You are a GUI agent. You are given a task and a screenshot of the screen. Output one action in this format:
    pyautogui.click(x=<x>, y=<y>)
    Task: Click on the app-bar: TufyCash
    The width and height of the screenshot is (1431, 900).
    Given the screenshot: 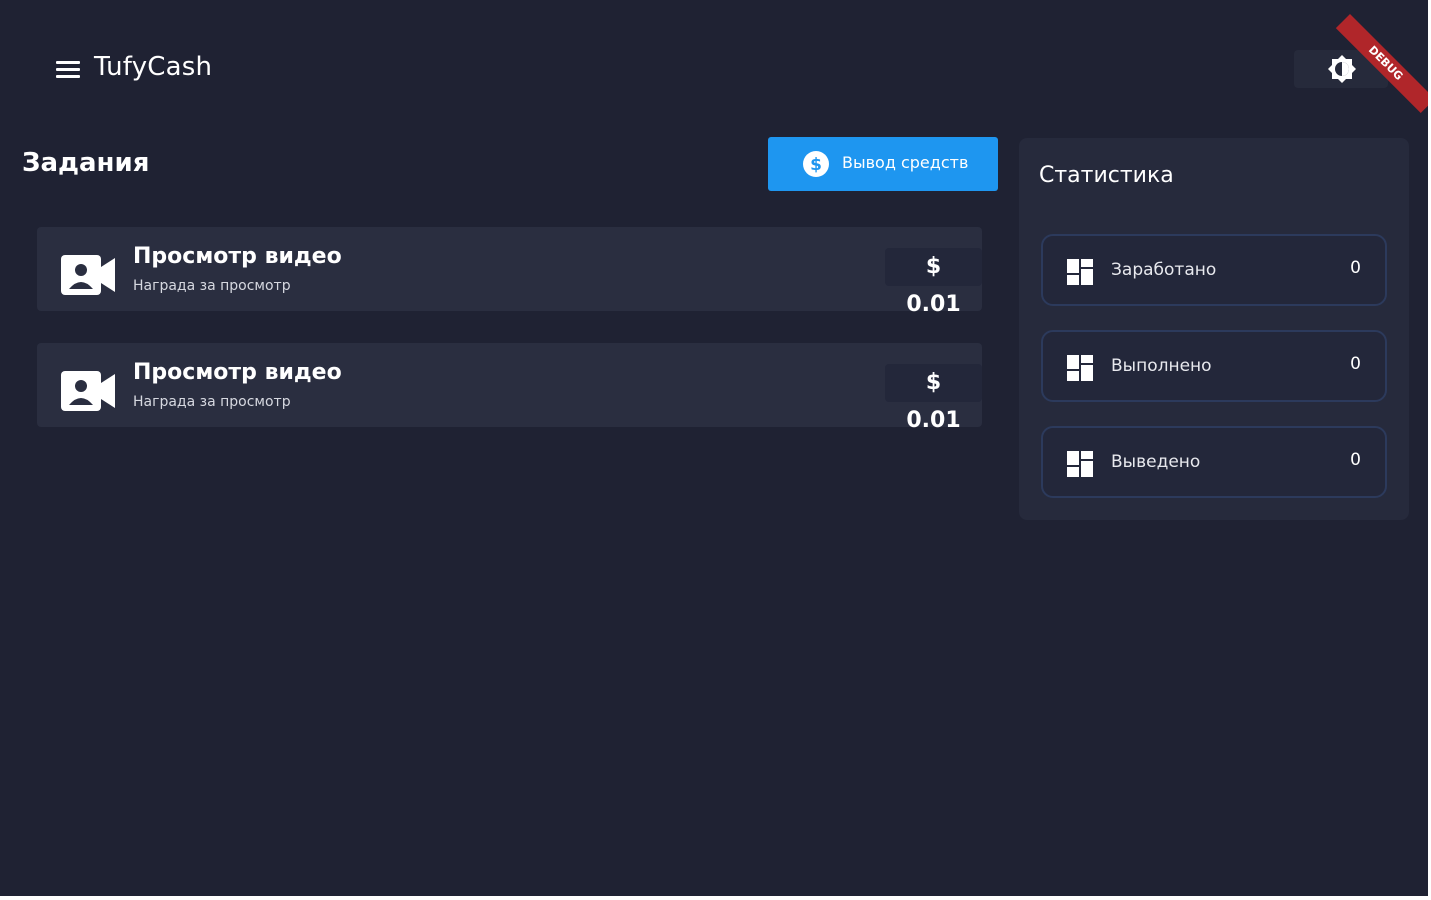 What is the action you would take?
    pyautogui.click(x=714, y=65)
    